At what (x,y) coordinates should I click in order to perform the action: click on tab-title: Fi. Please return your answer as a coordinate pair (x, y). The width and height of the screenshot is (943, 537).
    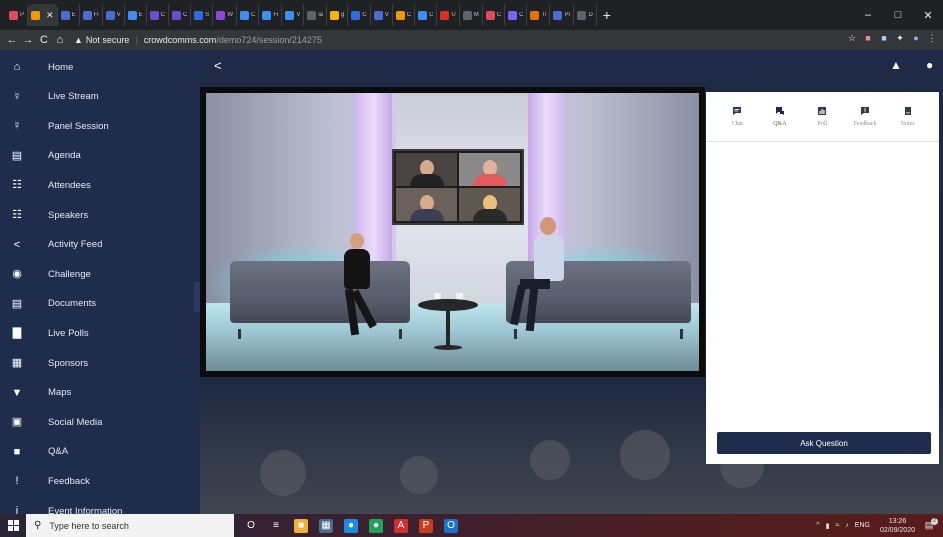
    Looking at the image, I should click on (276, 15).